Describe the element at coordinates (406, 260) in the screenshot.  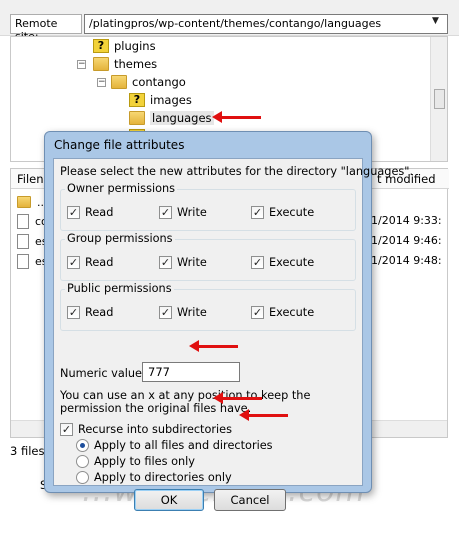
I see `file-date: 1/2014 9:48:` at that location.